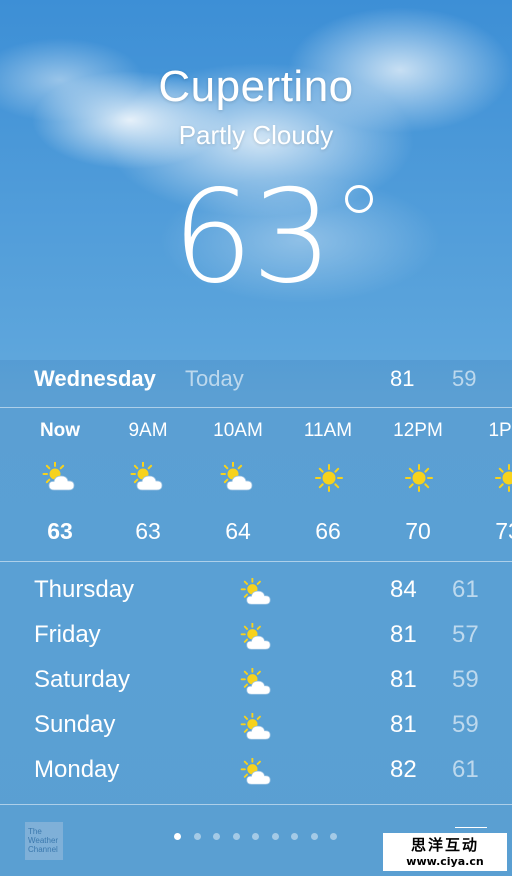 The image size is (512, 876). What do you see at coordinates (214, 378) in the screenshot?
I see `today-label: Today` at bounding box center [214, 378].